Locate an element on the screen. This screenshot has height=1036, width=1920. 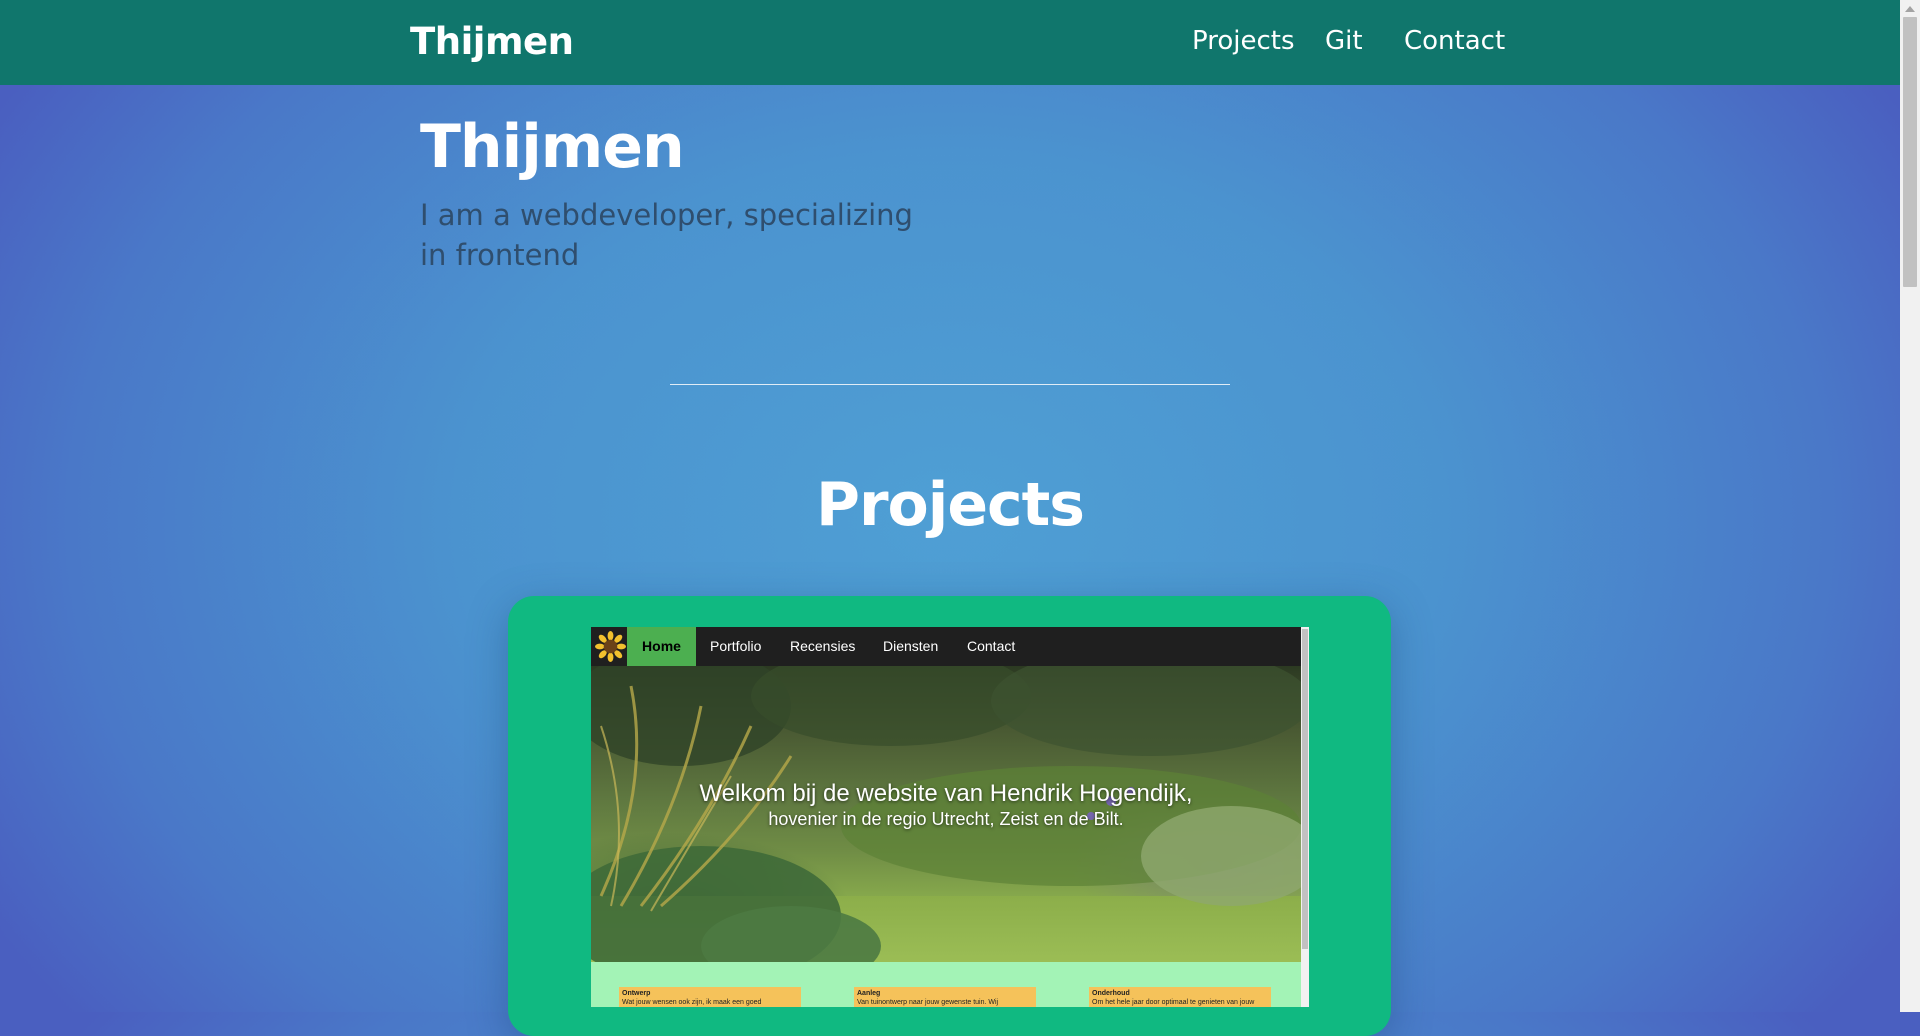
brand-logo-link: Thijmen is located at coordinates (492, 41).